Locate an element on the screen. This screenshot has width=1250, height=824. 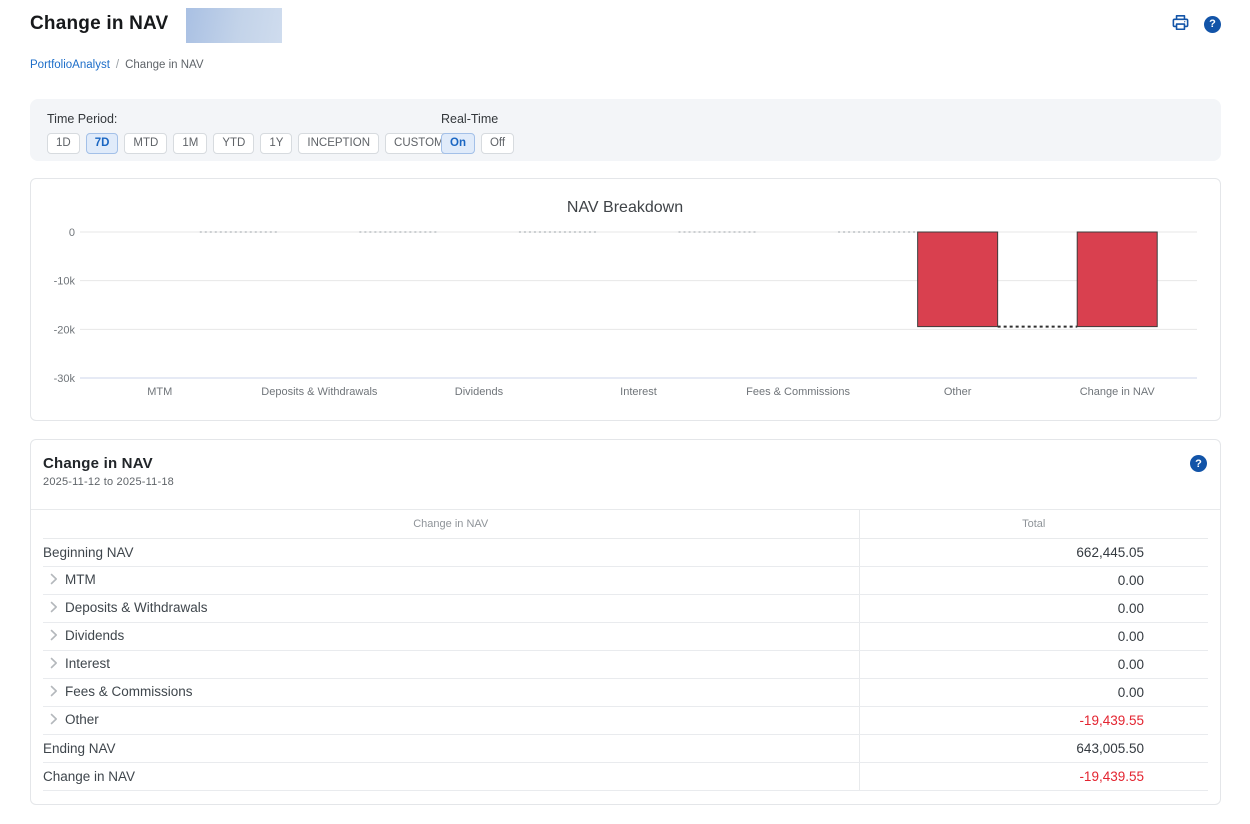
y-axis-tick-label: -30k is located at coordinates (65, 379).